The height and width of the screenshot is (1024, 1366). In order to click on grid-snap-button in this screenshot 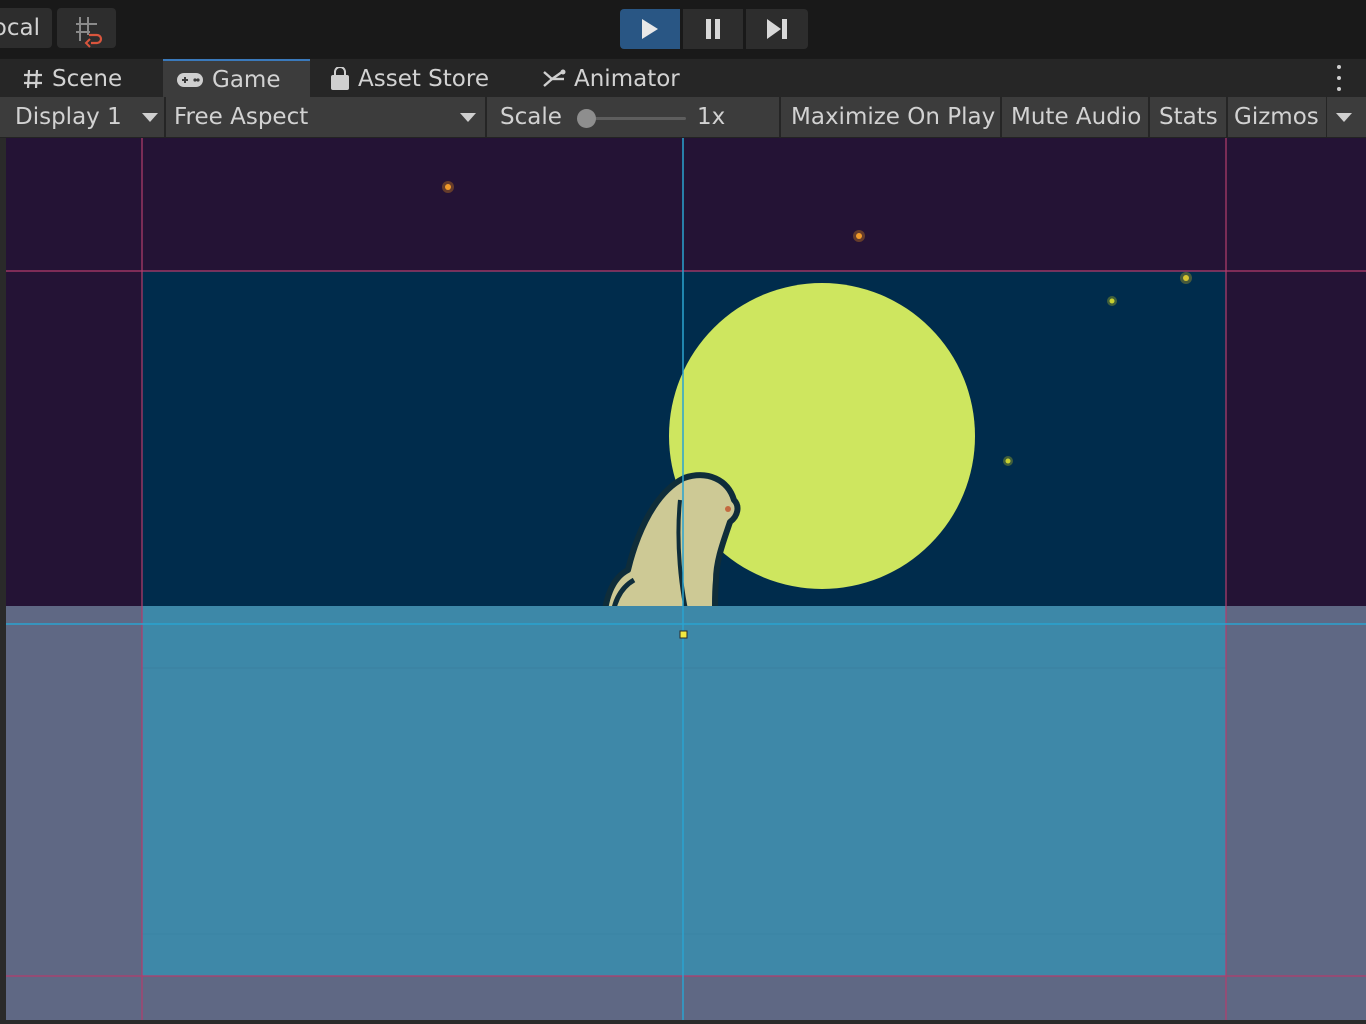, I will do `click(86, 28)`.